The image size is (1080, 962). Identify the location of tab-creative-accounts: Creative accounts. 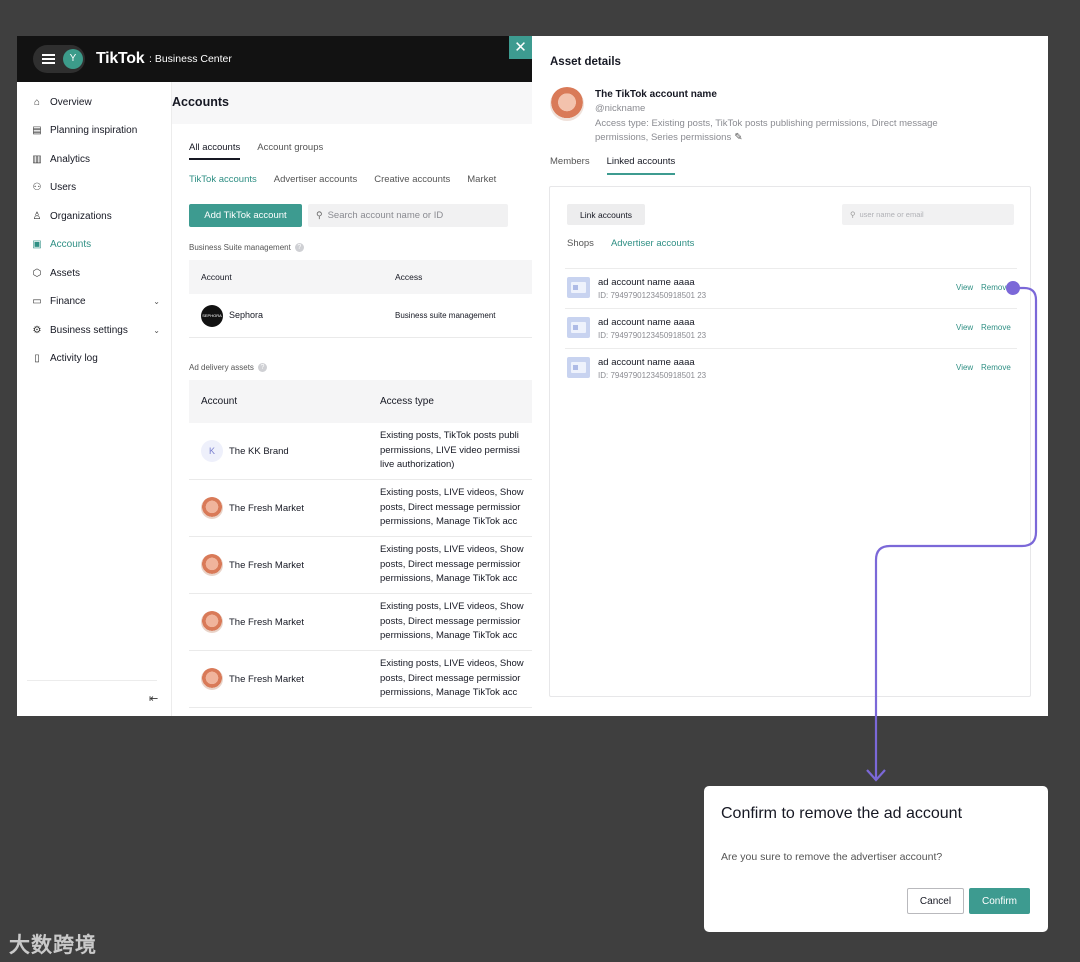
(412, 179).